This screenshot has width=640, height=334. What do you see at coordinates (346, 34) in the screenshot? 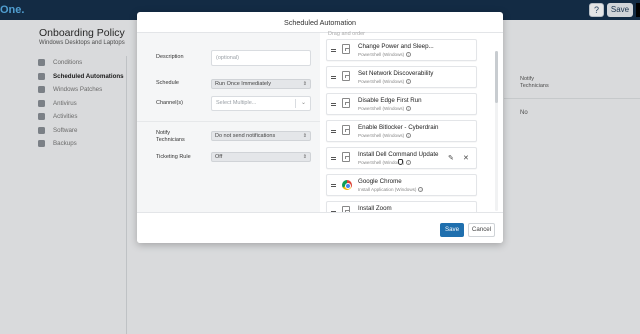
I see `drag-order-header: Drag and order` at bounding box center [346, 34].